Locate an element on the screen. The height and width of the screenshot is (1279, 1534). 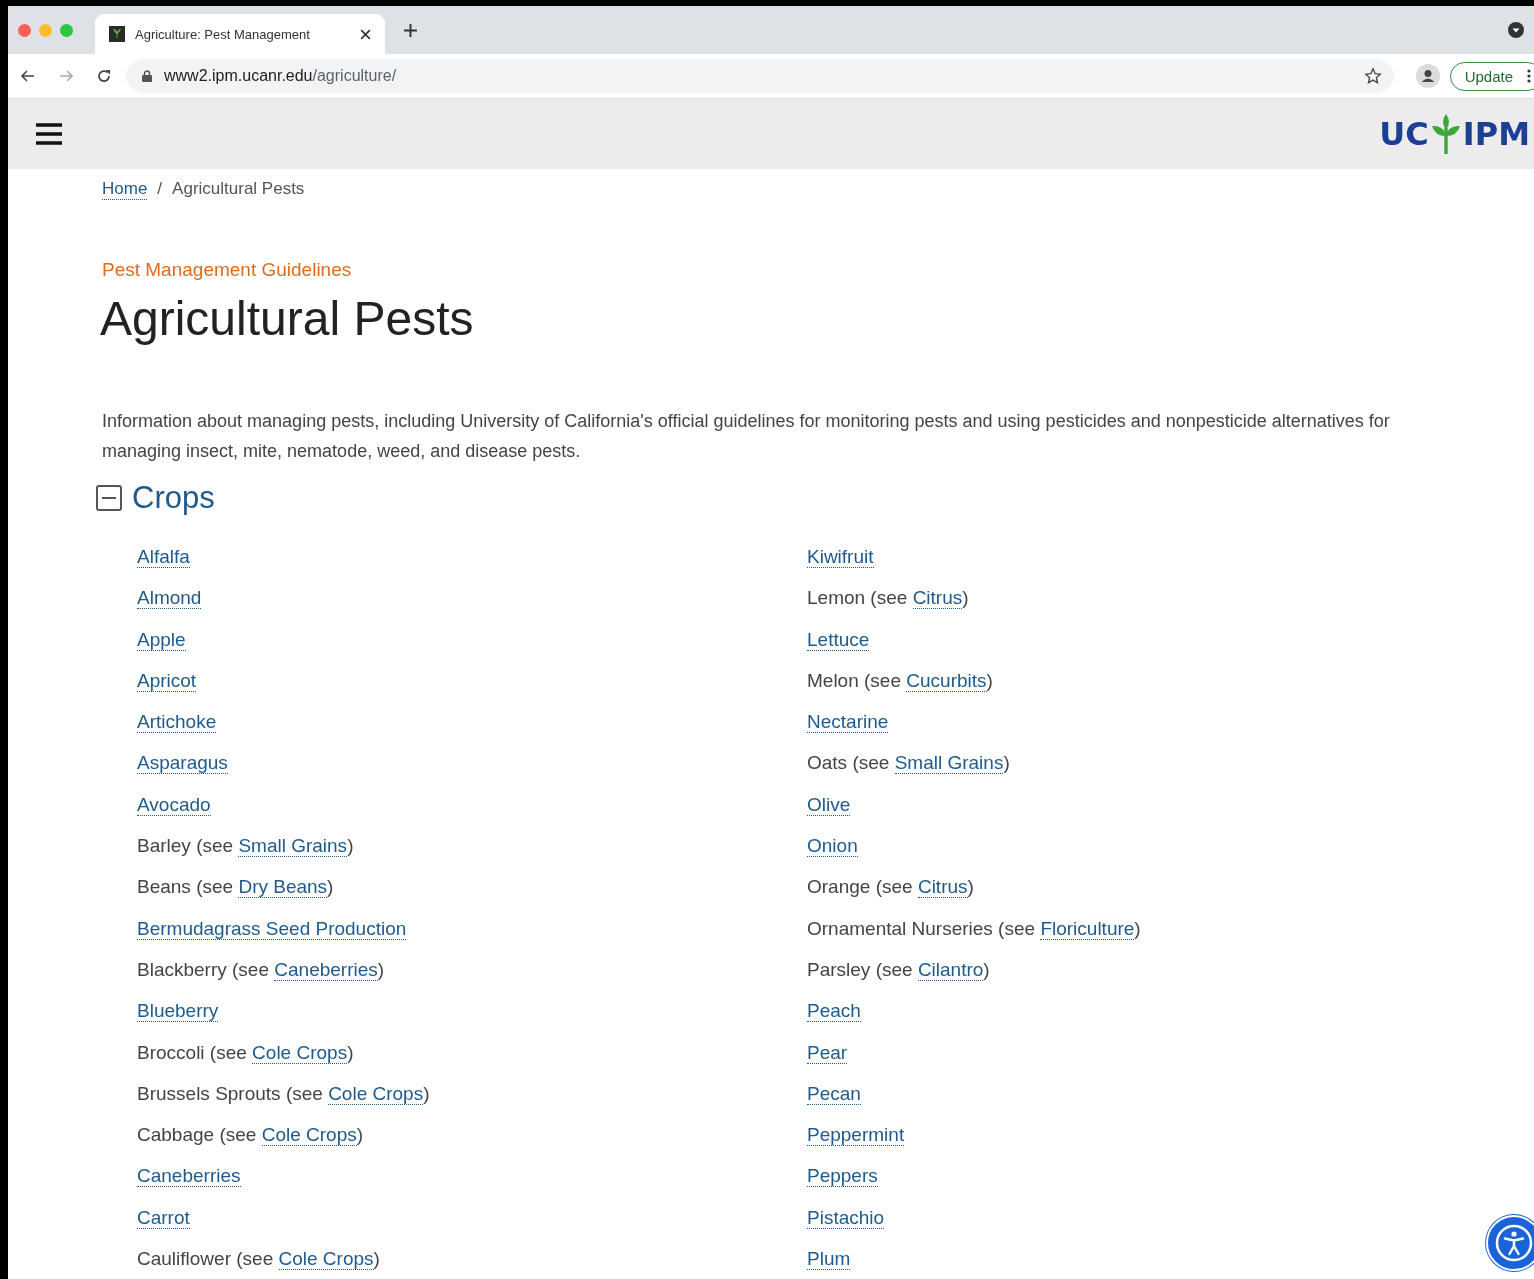
tab-search-icon is located at coordinates (1516, 30).